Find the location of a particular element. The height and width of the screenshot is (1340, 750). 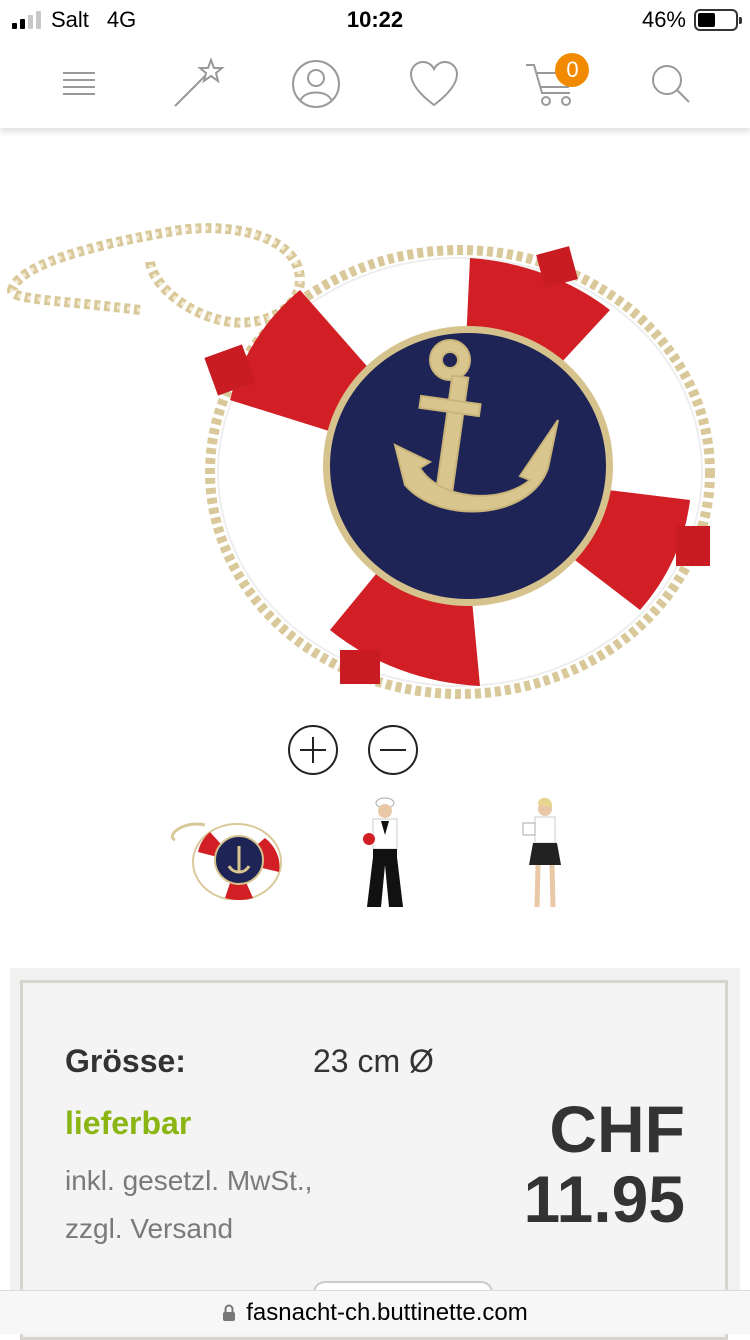

minus-circle-icon is located at coordinates (393, 750).